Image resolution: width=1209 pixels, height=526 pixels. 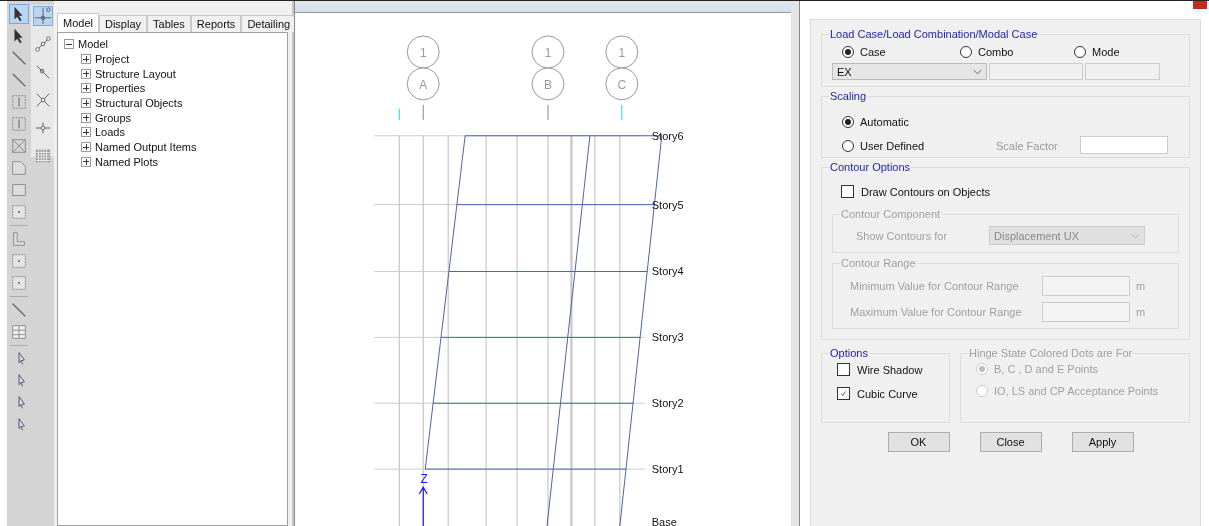 What do you see at coordinates (883, 146) in the screenshot?
I see `radio-button: User Defined` at bounding box center [883, 146].